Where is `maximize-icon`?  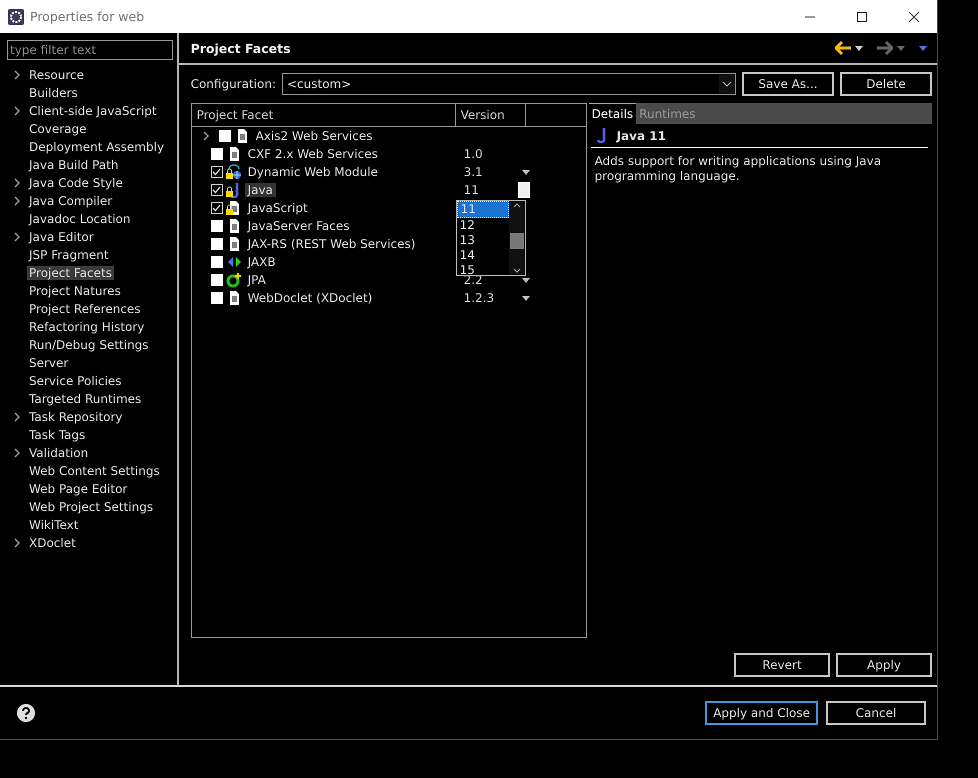 maximize-icon is located at coordinates (862, 17).